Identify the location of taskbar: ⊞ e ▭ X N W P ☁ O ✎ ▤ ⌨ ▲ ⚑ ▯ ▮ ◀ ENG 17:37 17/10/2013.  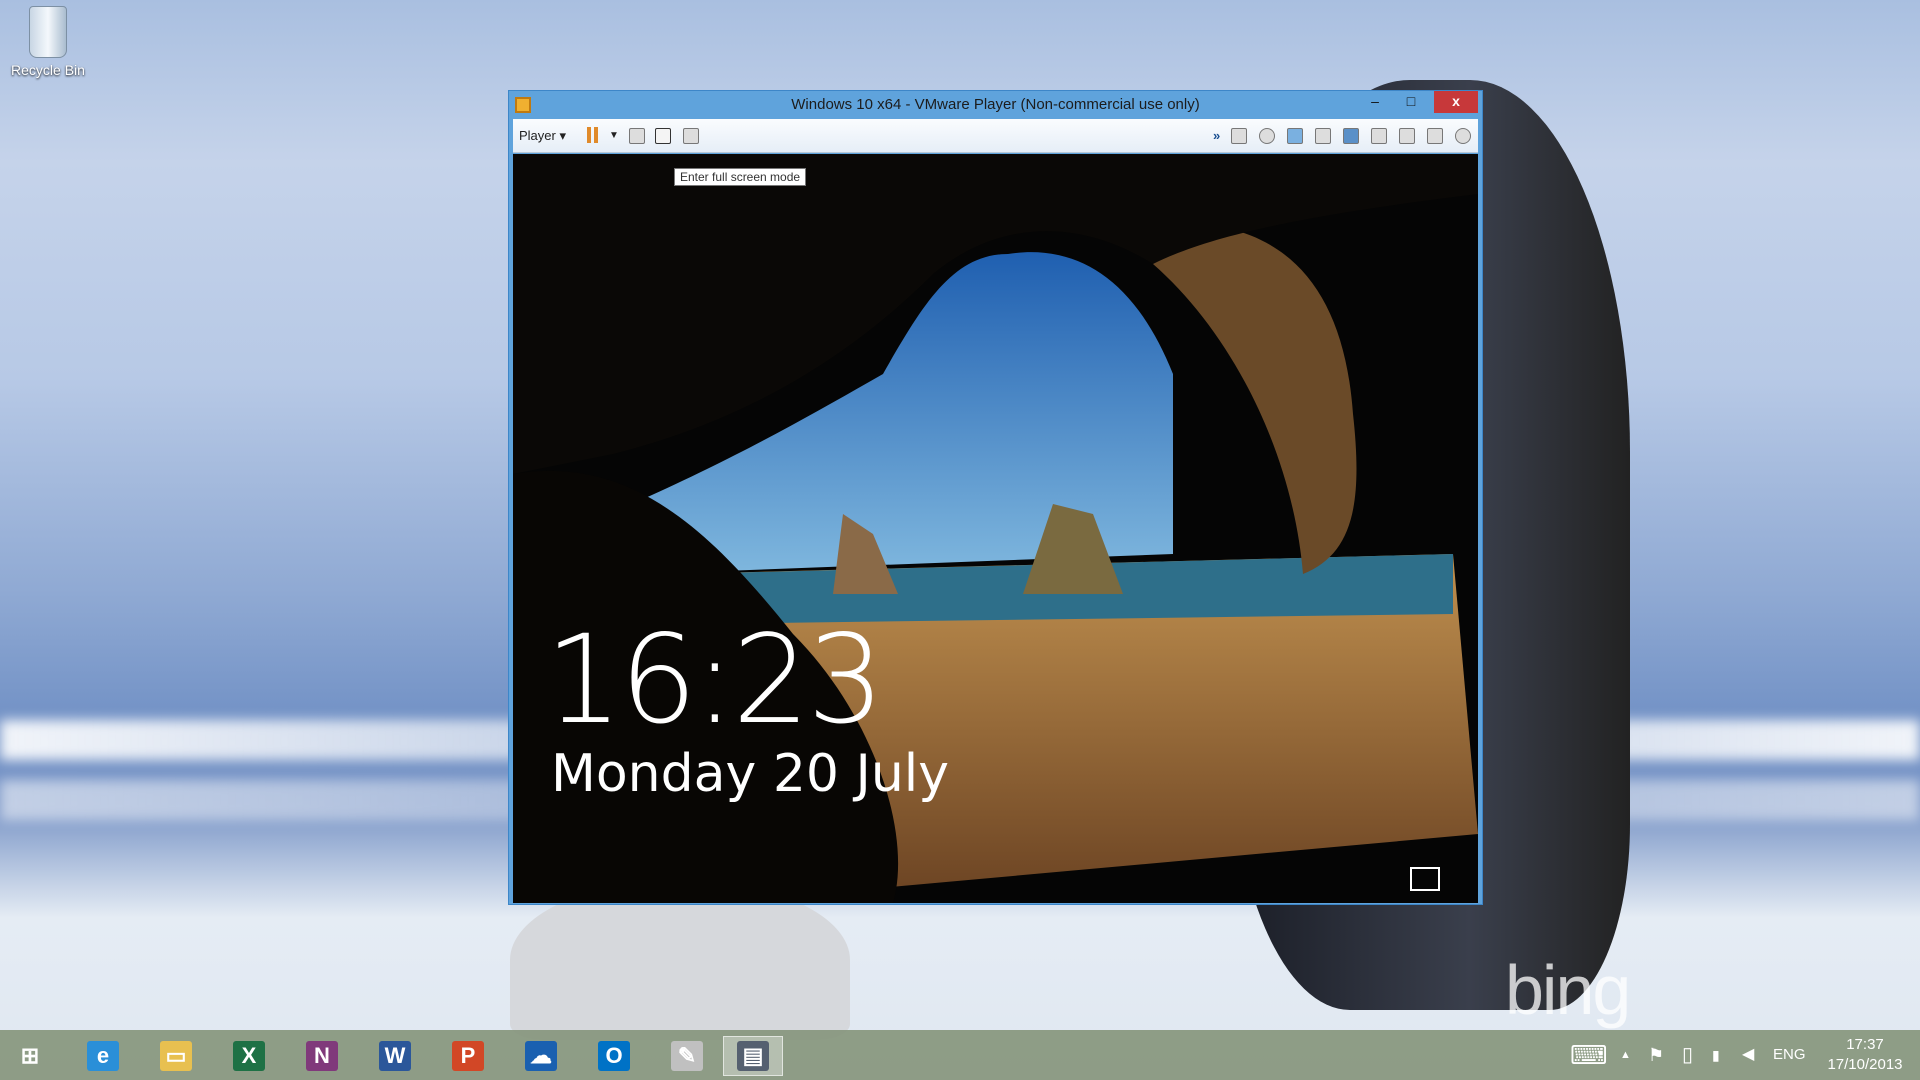
(960, 1055).